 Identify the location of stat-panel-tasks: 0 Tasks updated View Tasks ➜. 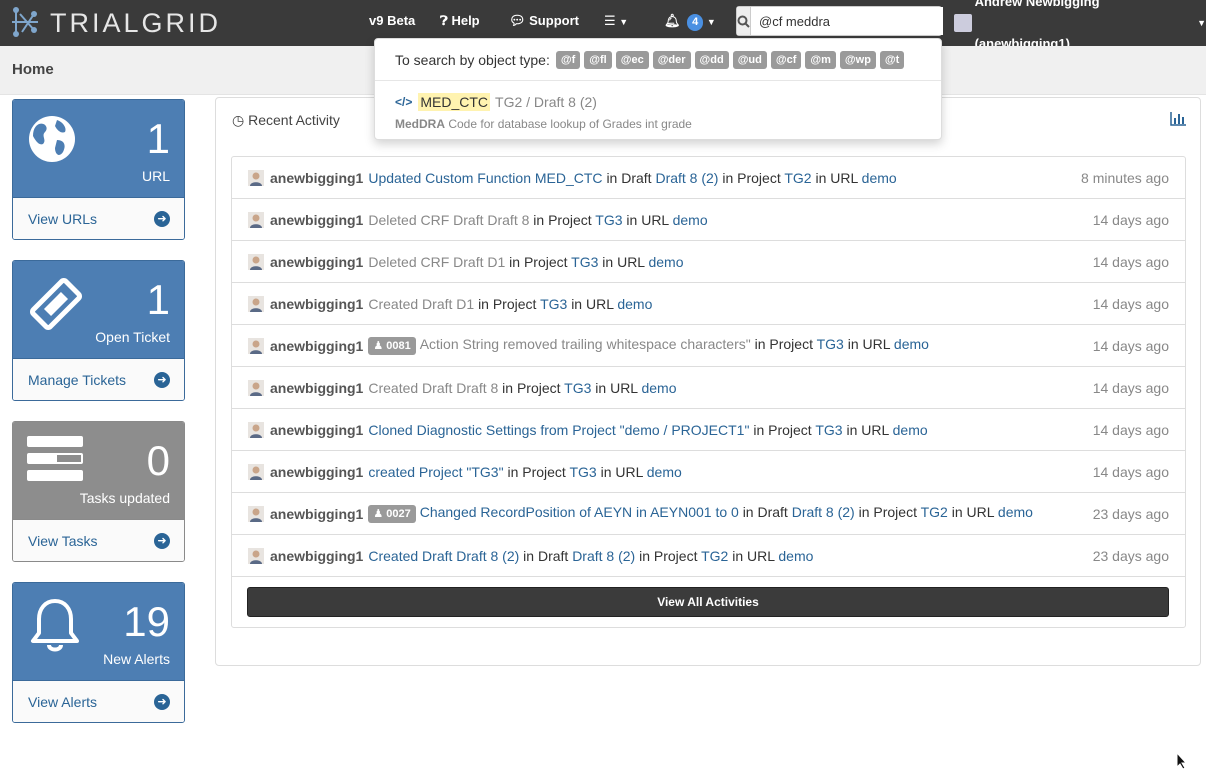
(98, 491).